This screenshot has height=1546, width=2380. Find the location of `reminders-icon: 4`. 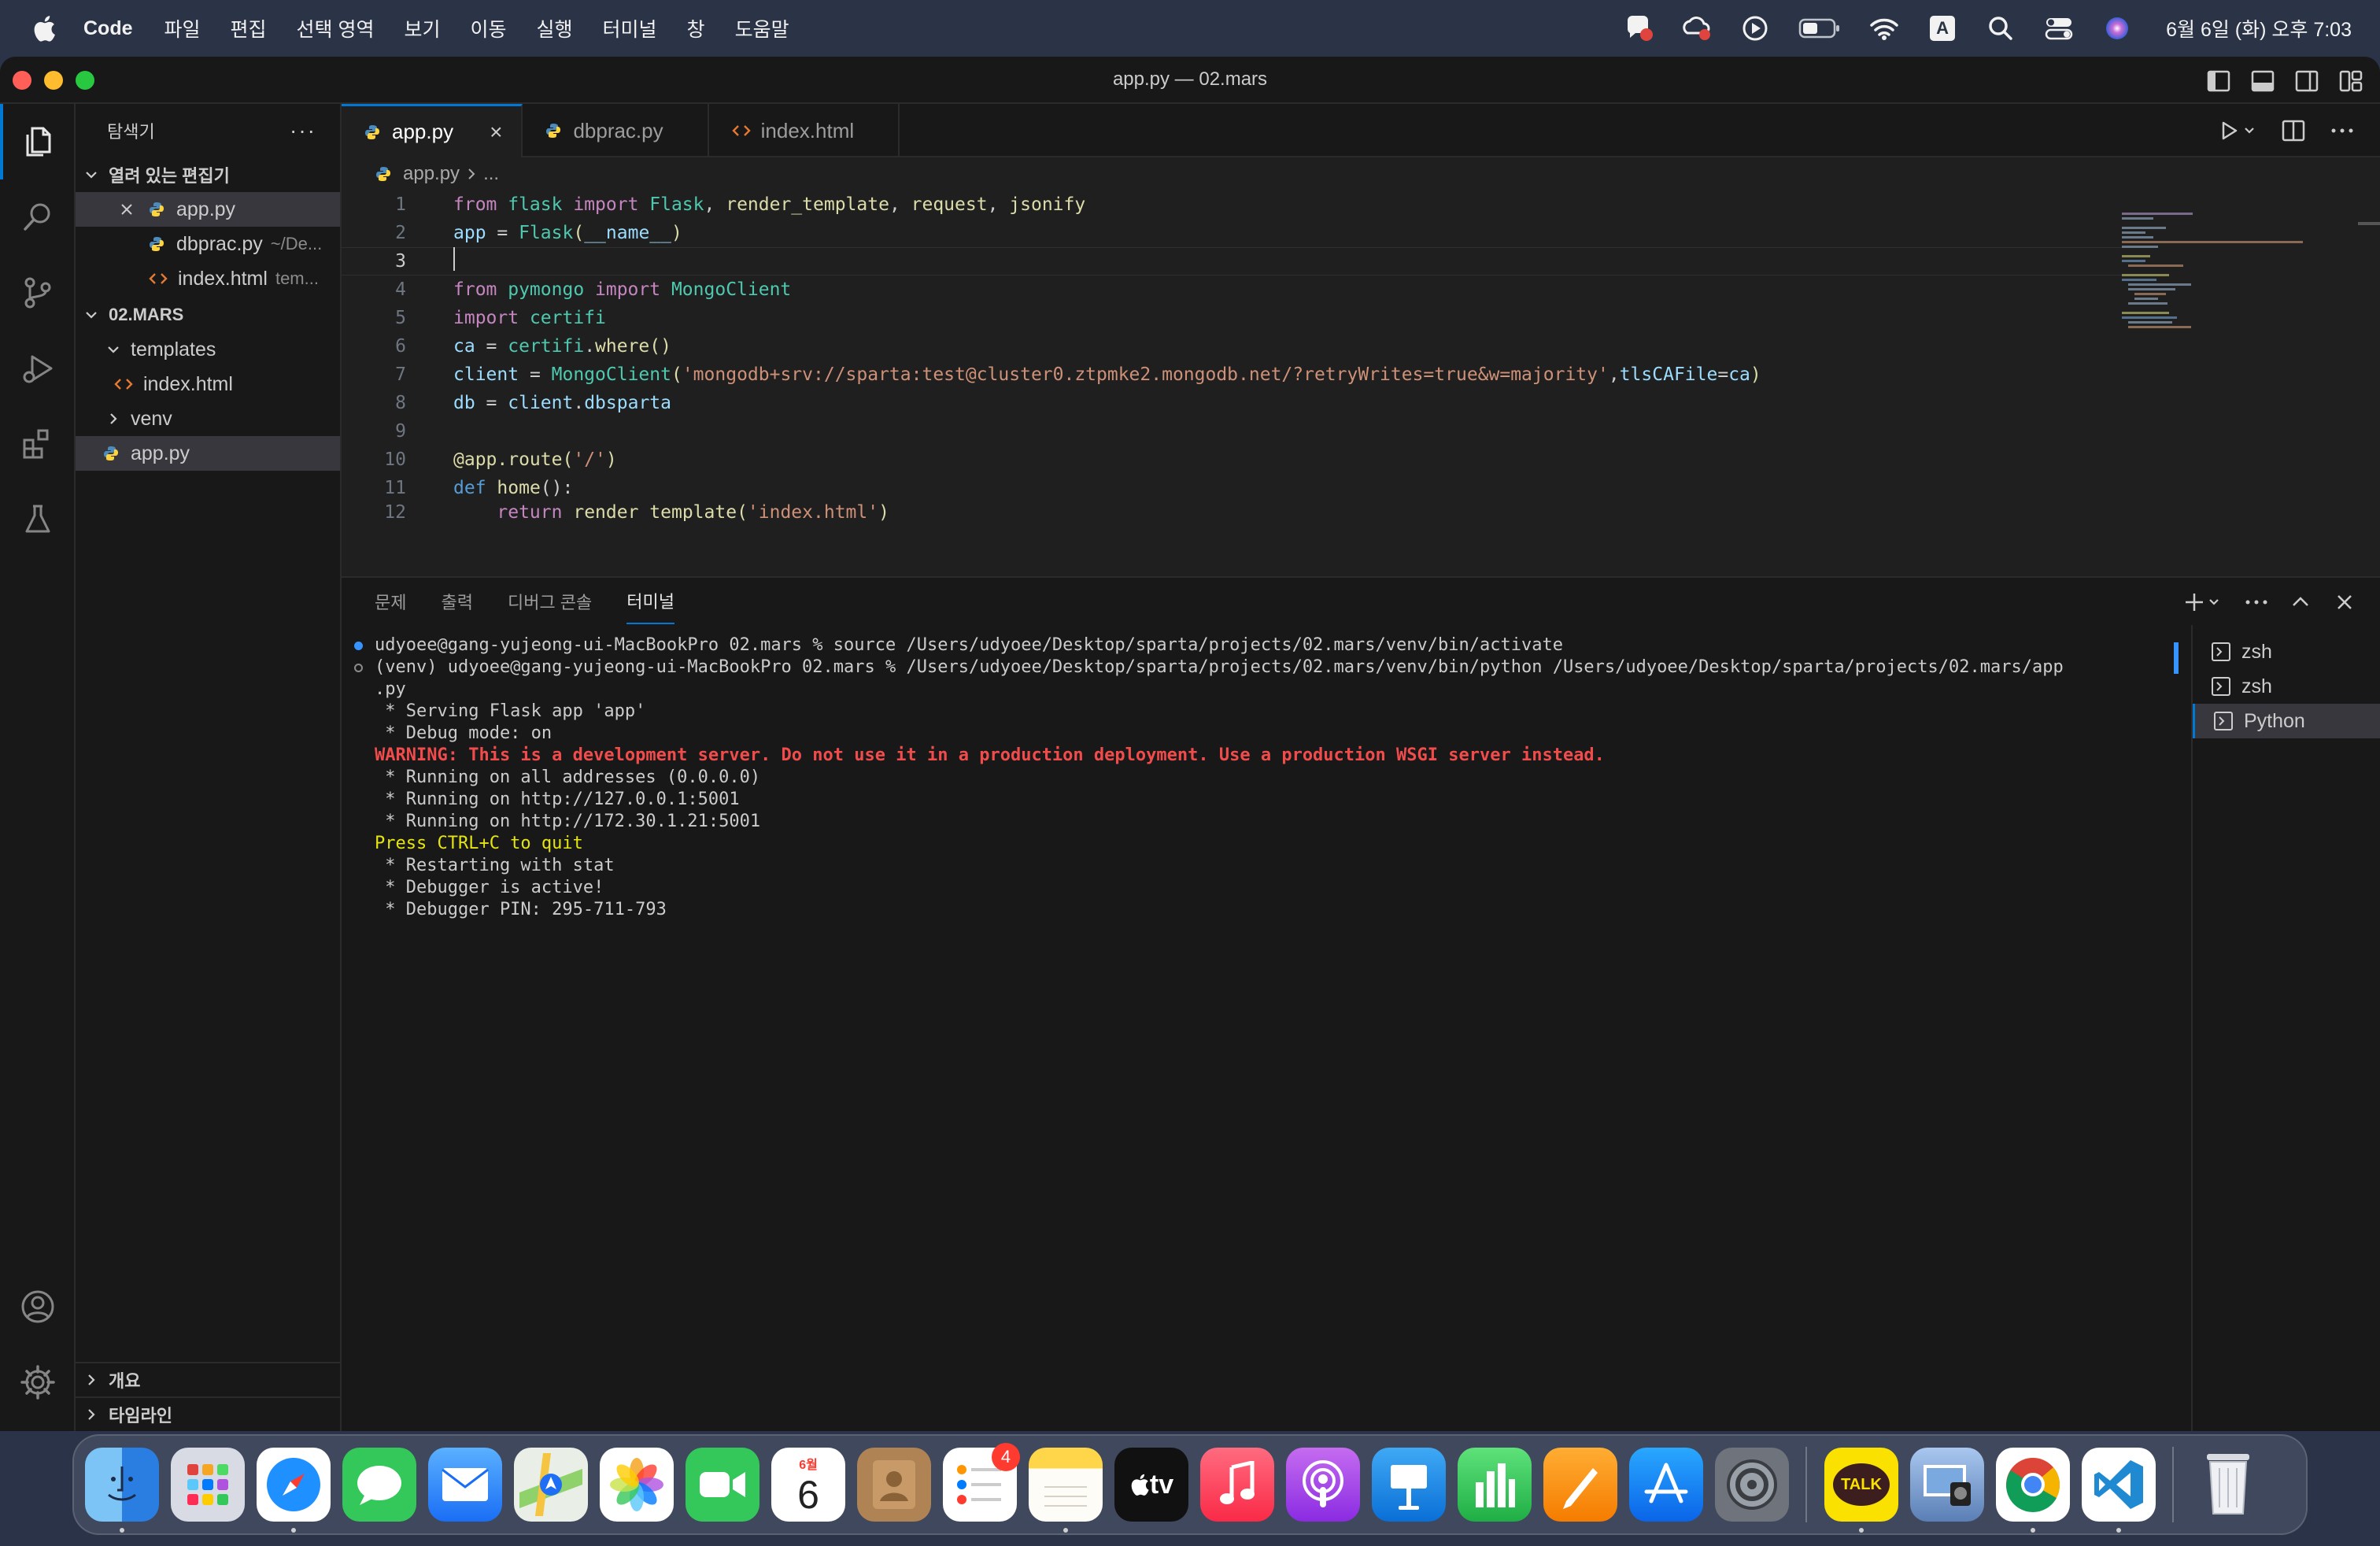

reminders-icon: 4 is located at coordinates (981, 1482).